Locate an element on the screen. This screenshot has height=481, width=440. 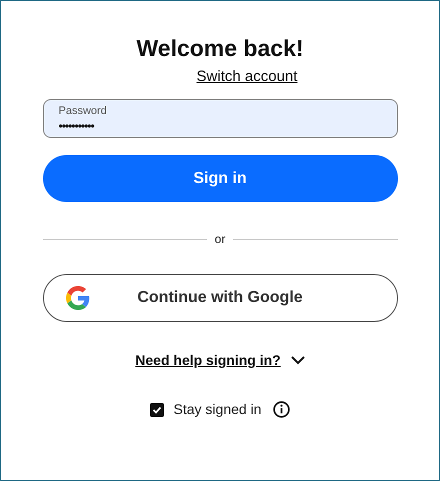
info-icon is located at coordinates (281, 409).